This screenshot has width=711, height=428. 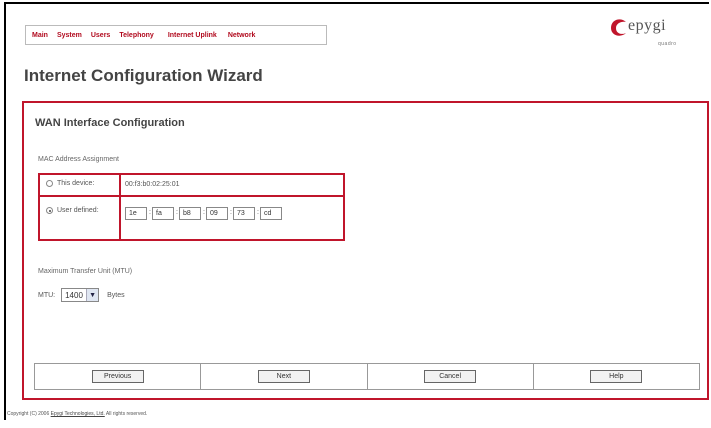 What do you see at coordinates (74, 295) in the screenshot?
I see `mtu-select-value: 1400` at bounding box center [74, 295].